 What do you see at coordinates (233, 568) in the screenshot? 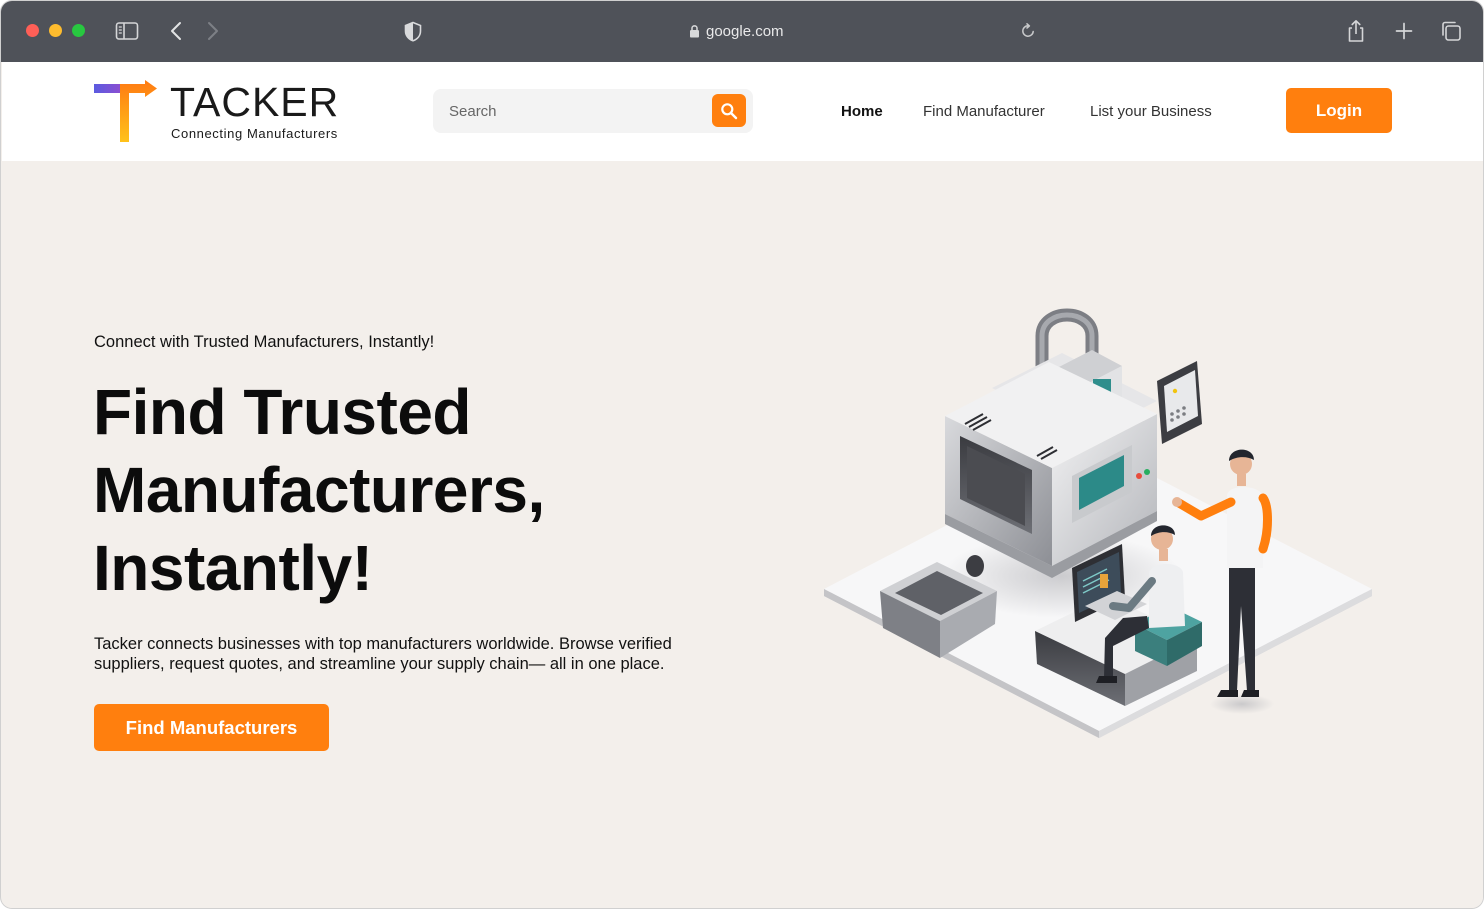
I see `headline-line-3: Instantly!` at bounding box center [233, 568].